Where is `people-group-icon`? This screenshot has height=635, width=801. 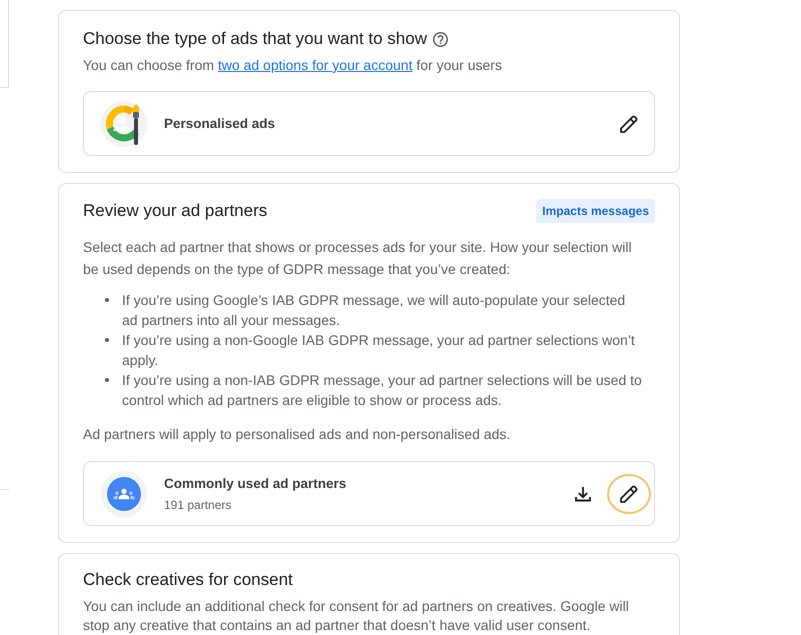
people-group-icon is located at coordinates (124, 493).